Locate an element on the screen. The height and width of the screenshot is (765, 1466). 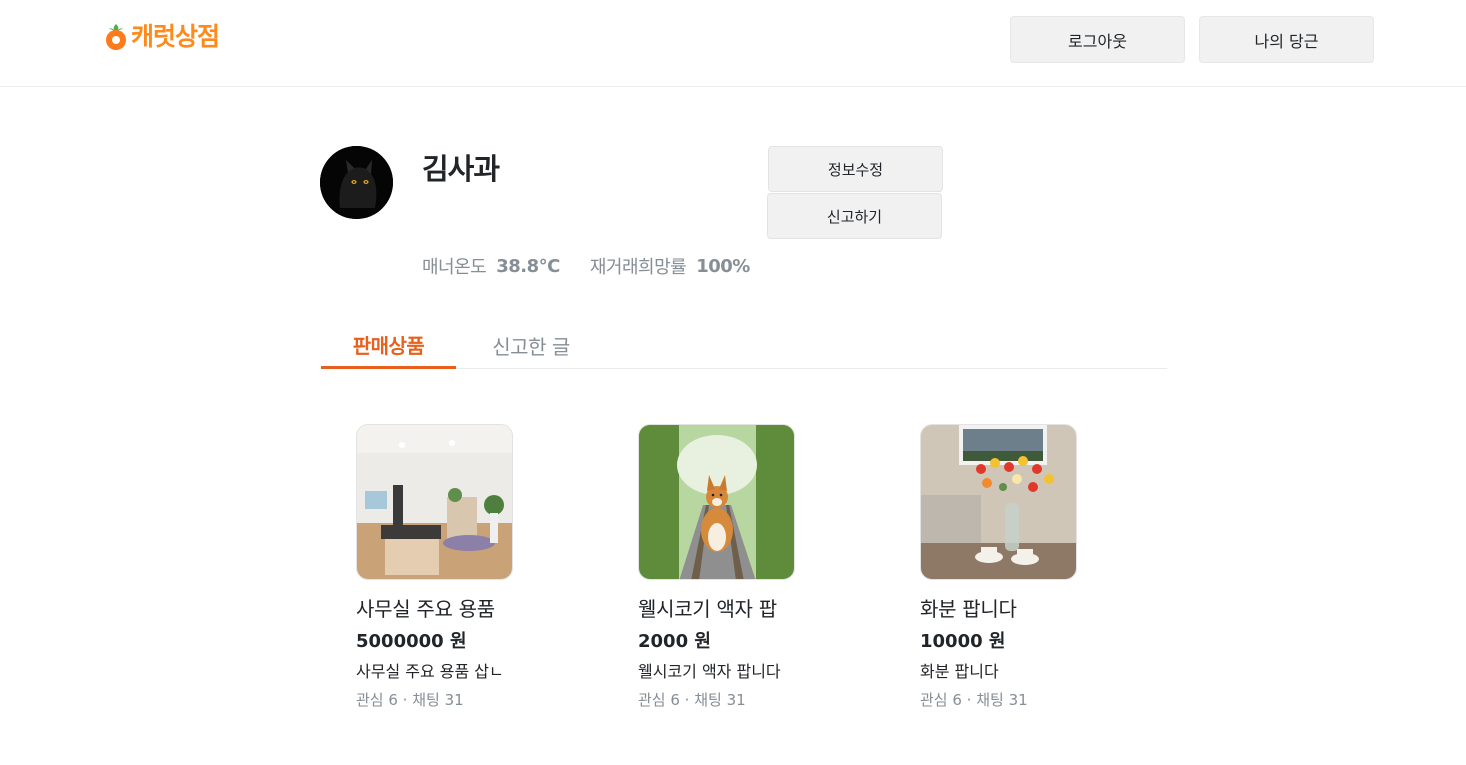
profile-stats: 매너온도 38.8°C 재거래희망률 100% is located at coordinates (601, 266).